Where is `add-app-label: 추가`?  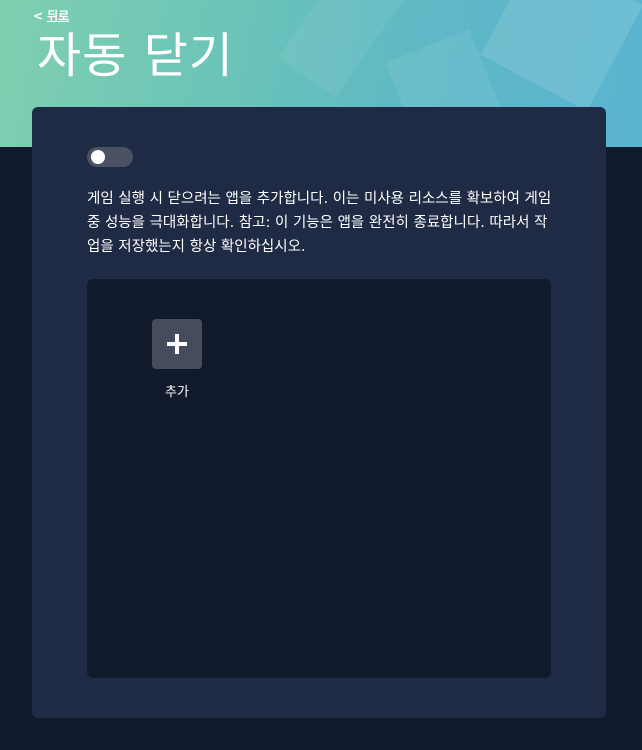
add-app-label: 추가 is located at coordinates (177, 392).